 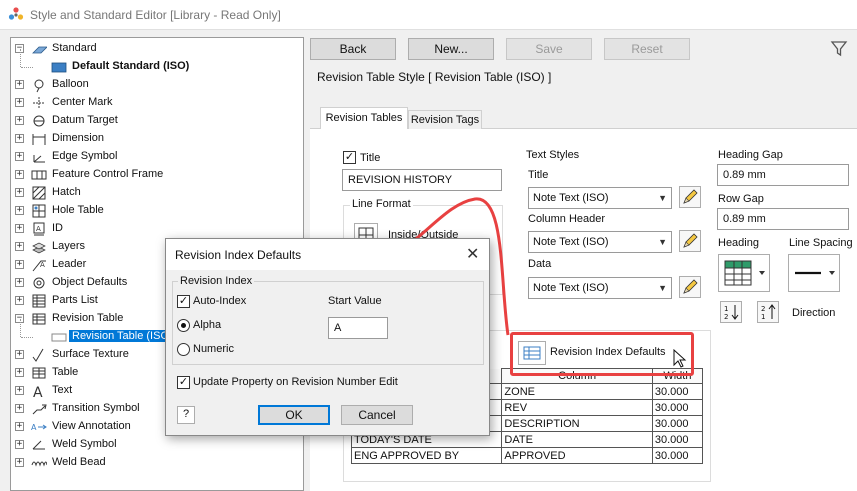 What do you see at coordinates (726, 317) in the screenshot?
I see `svg-text: 2` at bounding box center [726, 317].